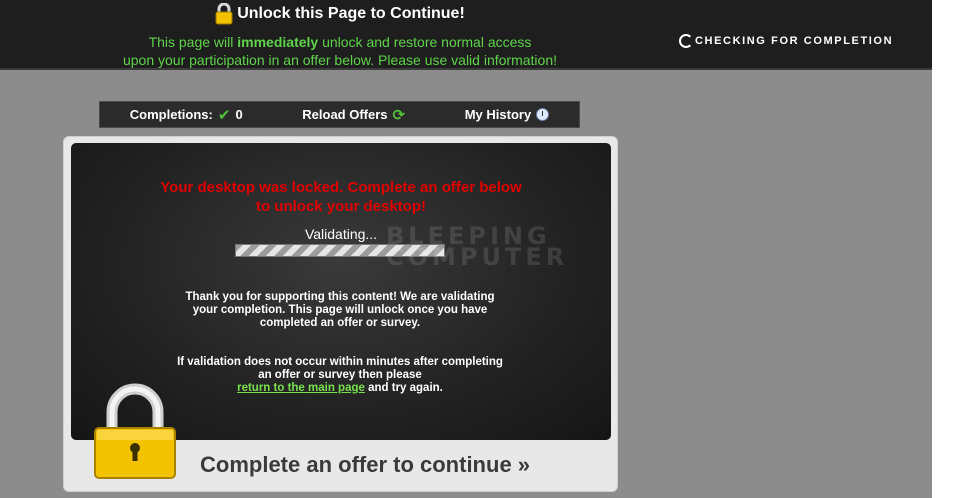  I want to click on checking-status: CHECKING FOR COMPLETION, so click(786, 40).